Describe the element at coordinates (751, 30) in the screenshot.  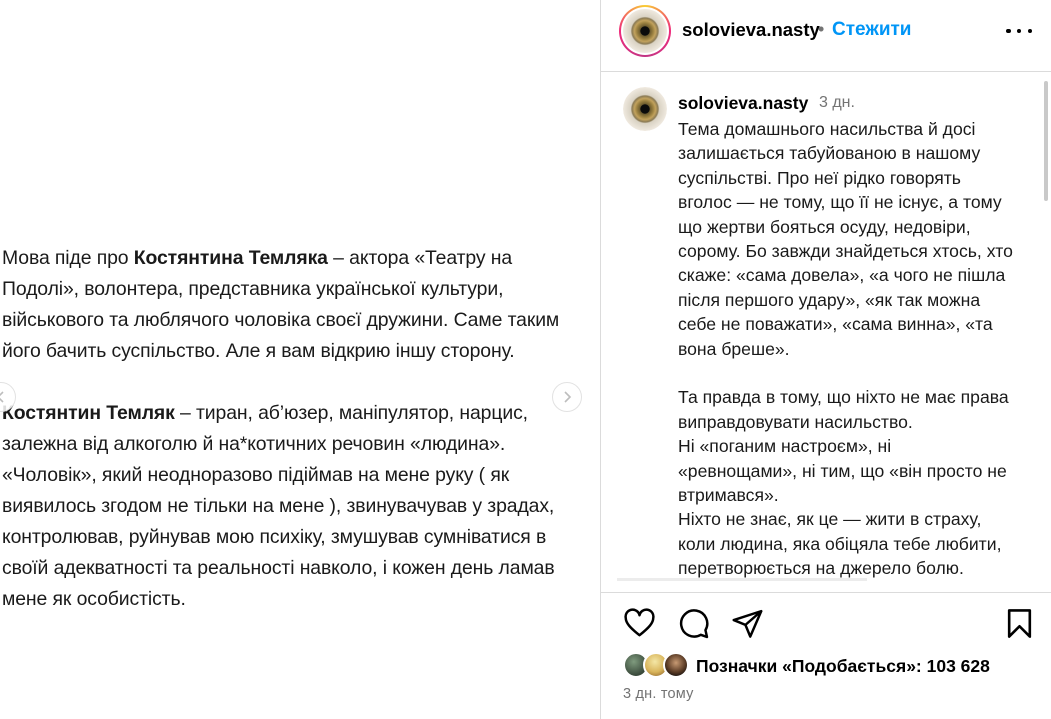
I see `author-username: solovieva.nasty` at that location.